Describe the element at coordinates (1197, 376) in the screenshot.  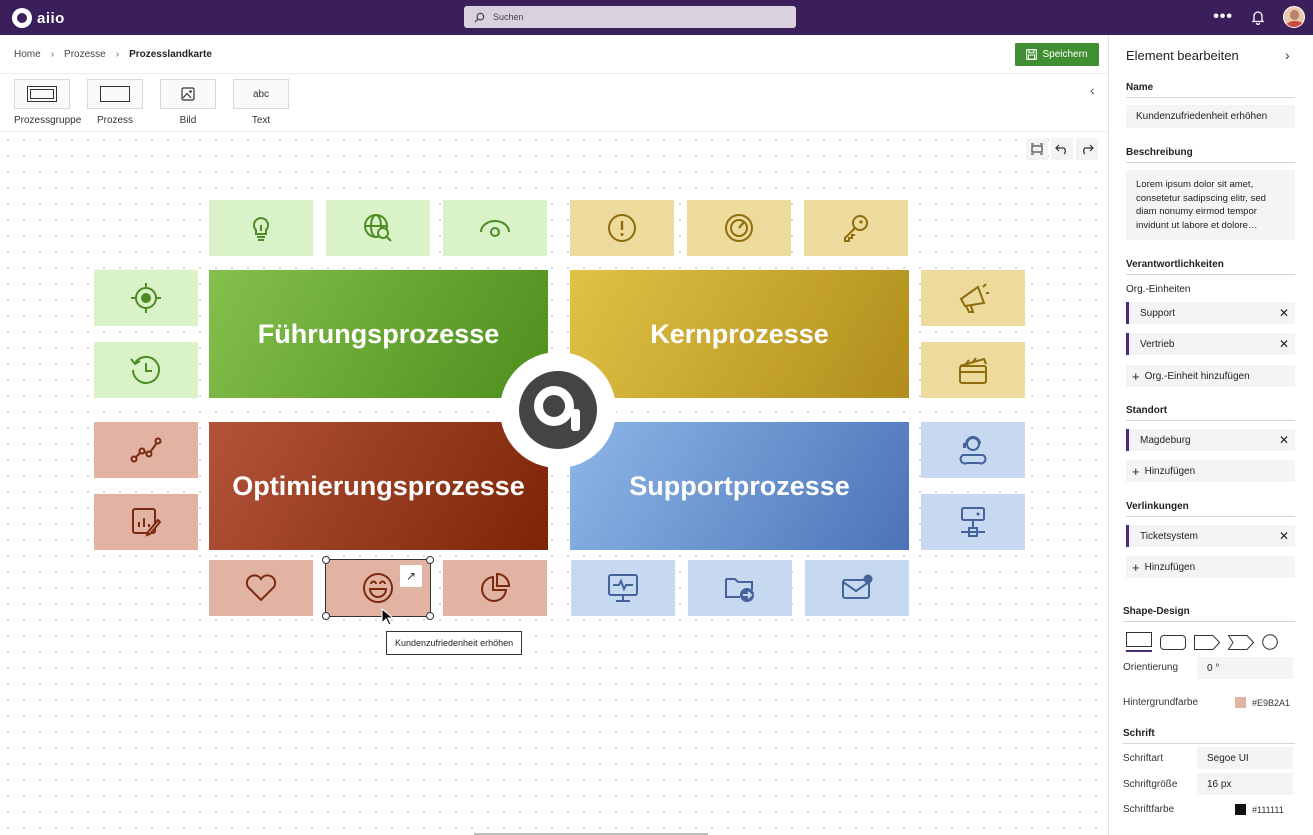
I see `add-label: Org.-Einheit hinzufügen` at that location.